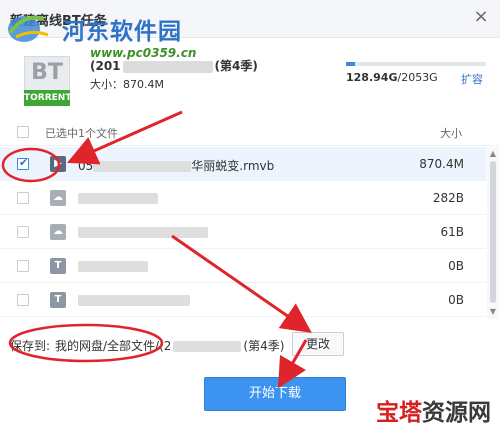 The image size is (500, 428). I want to click on brand-watermark: 宝塔资源网, so click(433, 410).